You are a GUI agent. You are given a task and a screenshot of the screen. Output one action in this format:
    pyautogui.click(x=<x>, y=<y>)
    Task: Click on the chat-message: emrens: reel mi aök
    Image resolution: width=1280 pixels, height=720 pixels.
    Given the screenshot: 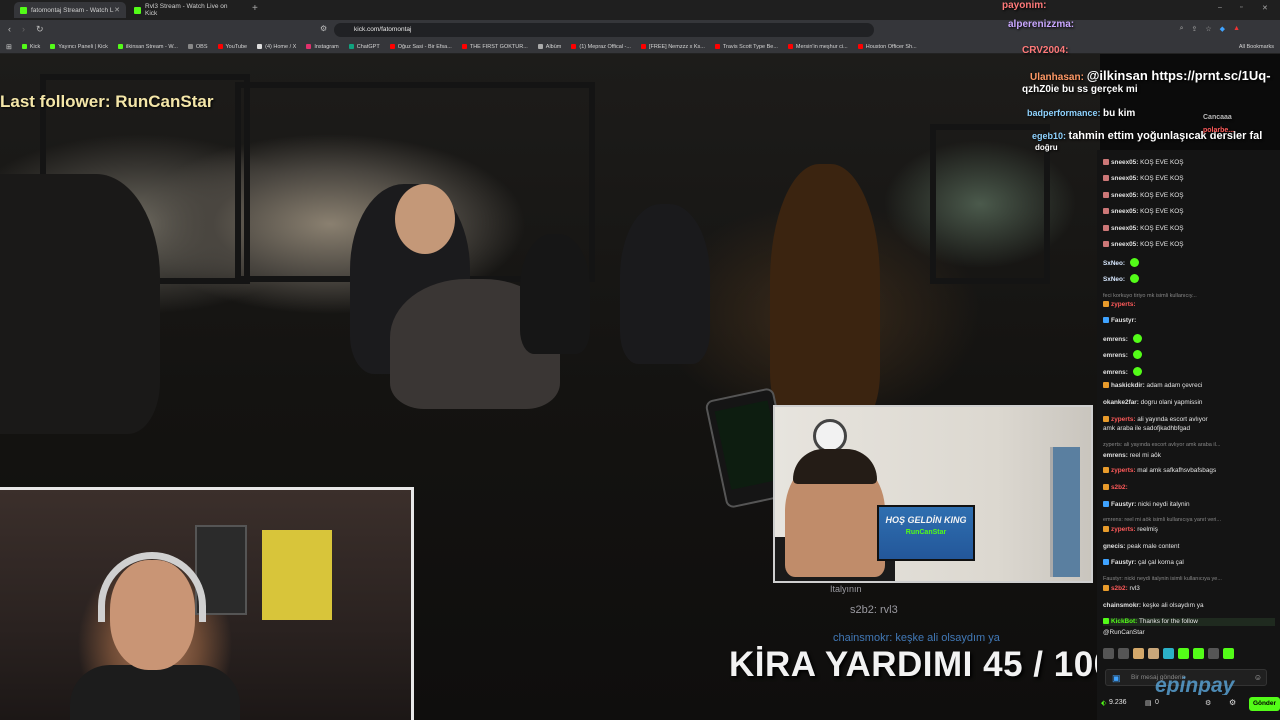 What is the action you would take?
    pyautogui.click(x=1189, y=456)
    